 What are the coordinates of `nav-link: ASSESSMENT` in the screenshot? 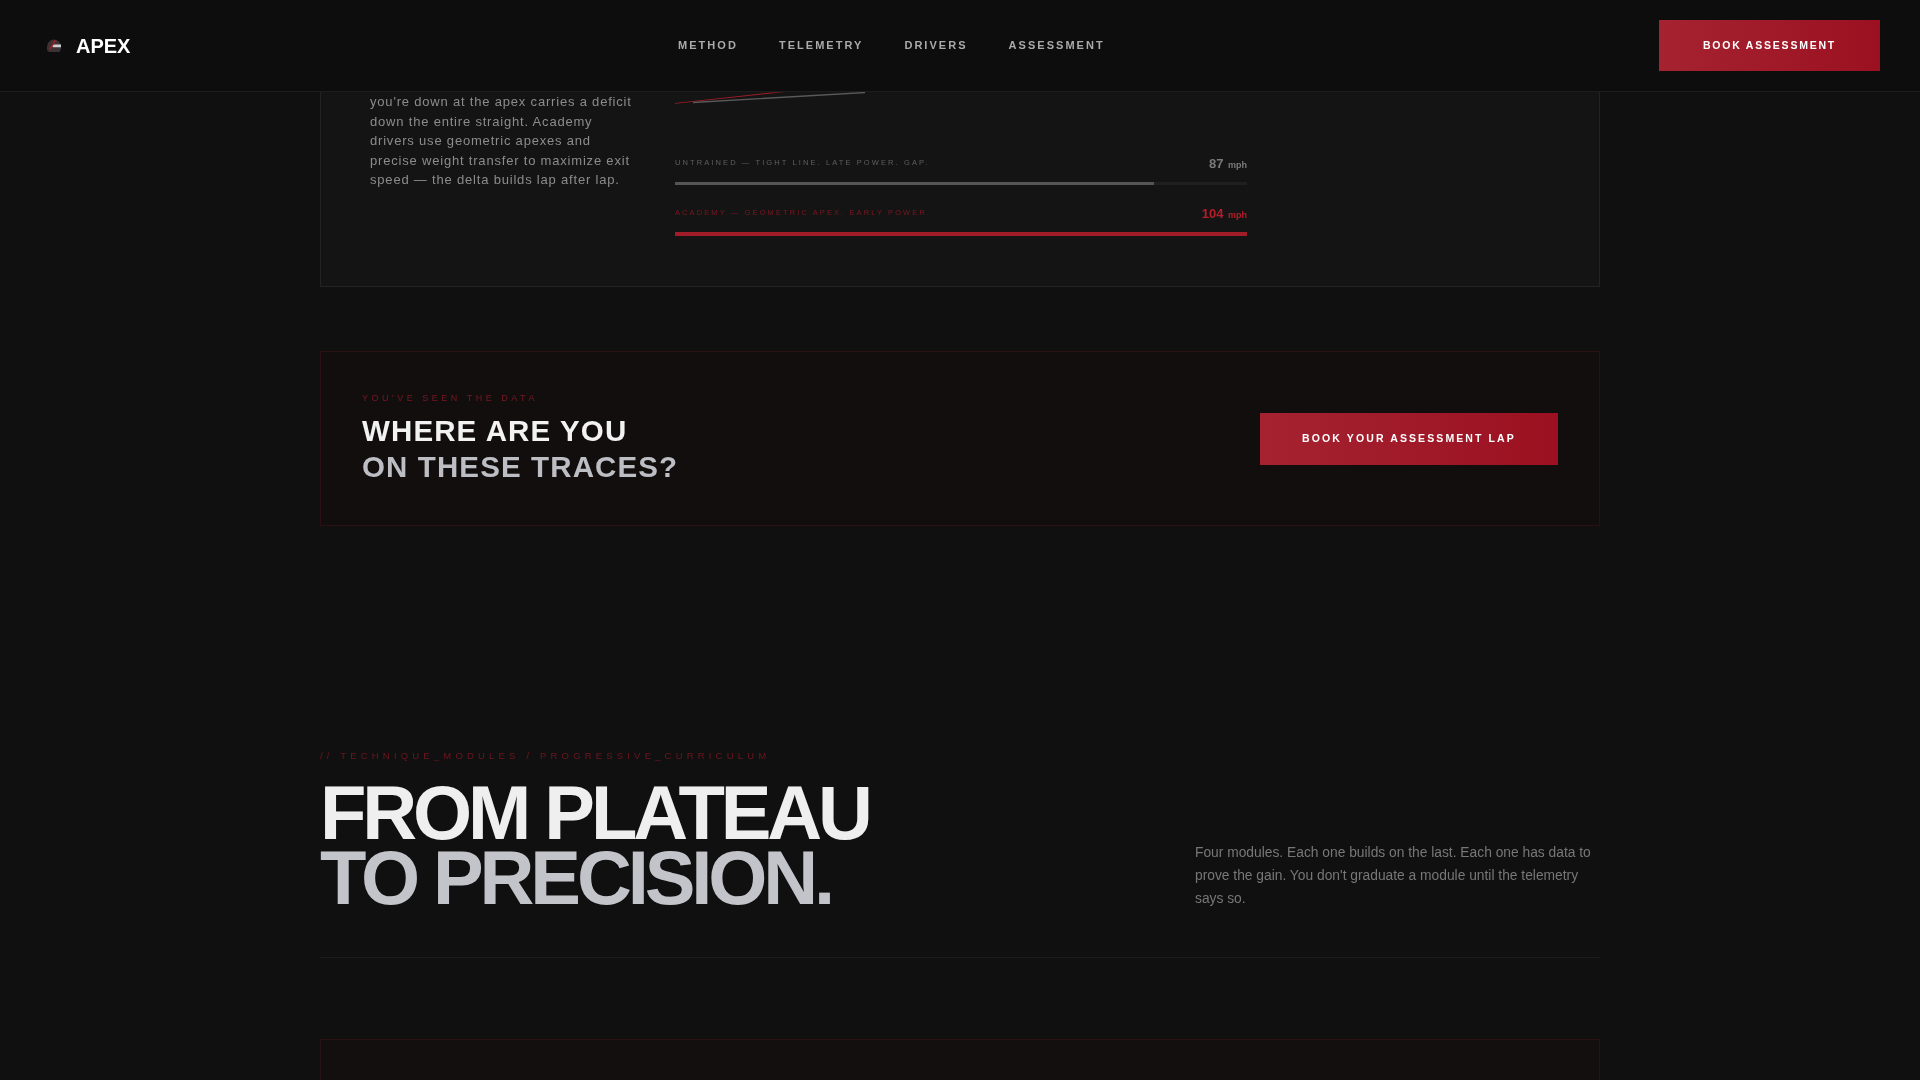 It's located at (1056, 45).